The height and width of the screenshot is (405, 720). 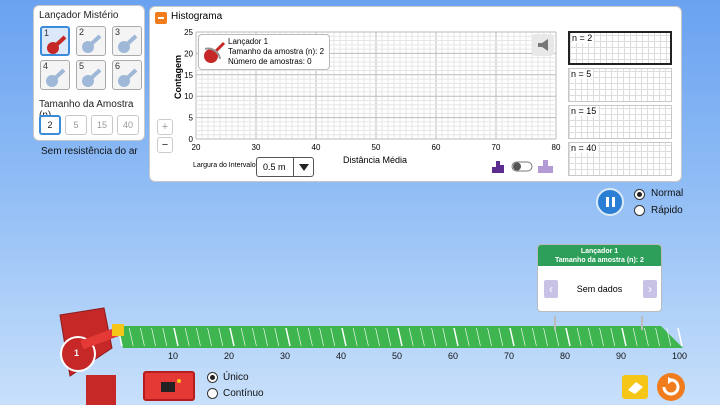 What do you see at coordinates (212, 377) in the screenshot?
I see `launch-single-radio` at bounding box center [212, 377].